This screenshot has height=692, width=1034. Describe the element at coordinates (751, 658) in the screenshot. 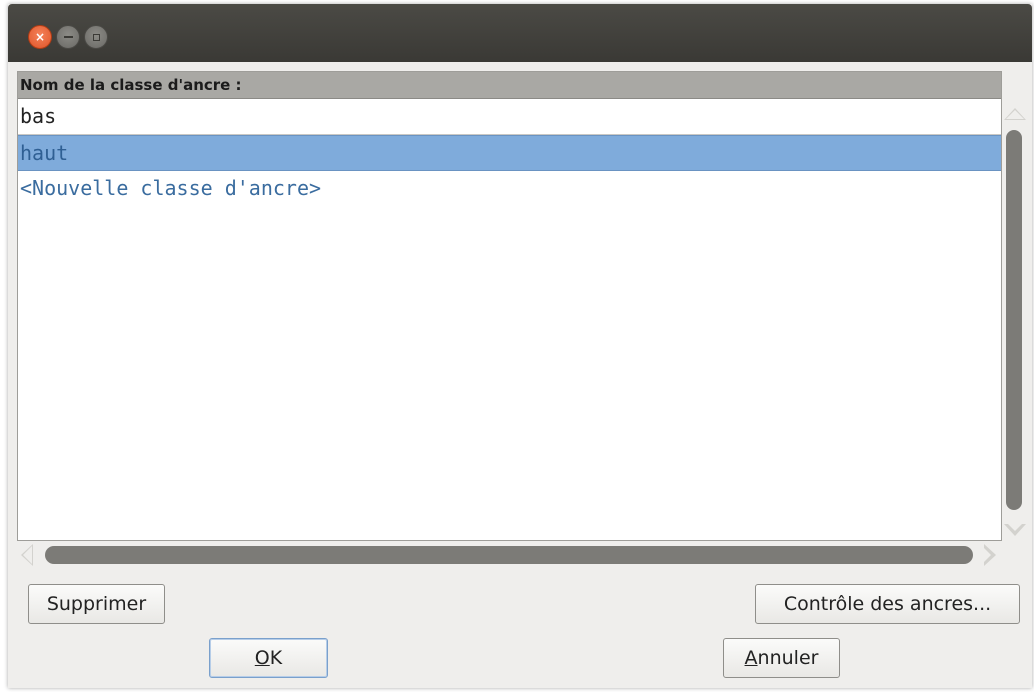

I see `cancel-mnemonic: A` at that location.